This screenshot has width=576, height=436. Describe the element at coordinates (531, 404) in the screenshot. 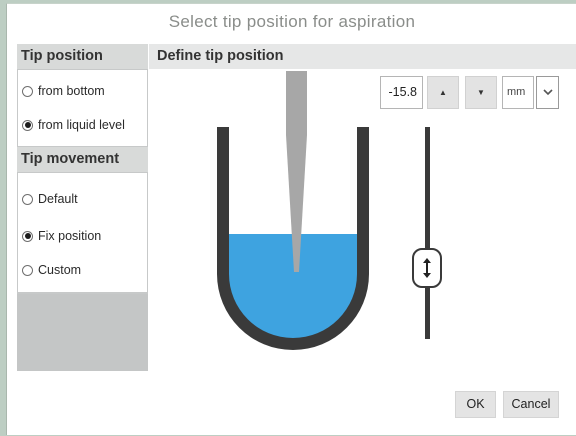

I see `cancel-button: Cancel` at that location.